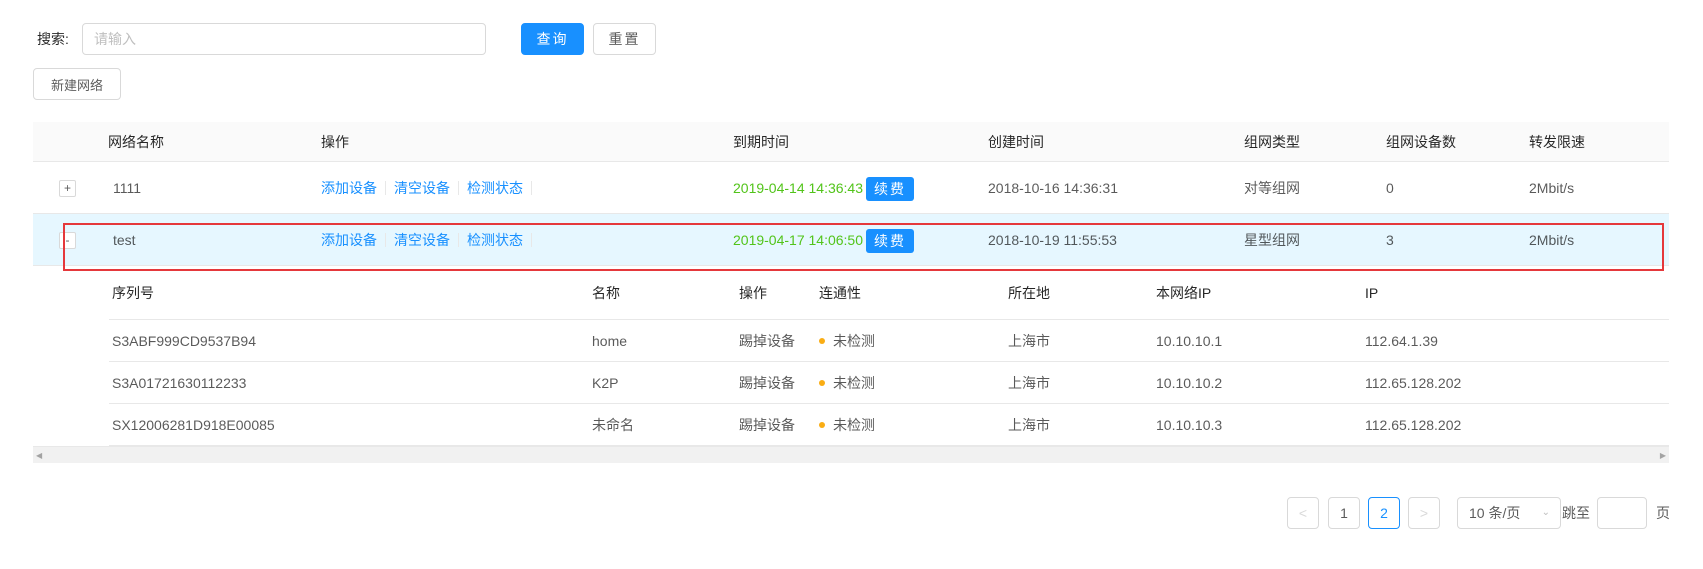 The width and height of the screenshot is (1703, 569). I want to click on column-header-created: 创建时间, so click(1016, 142).